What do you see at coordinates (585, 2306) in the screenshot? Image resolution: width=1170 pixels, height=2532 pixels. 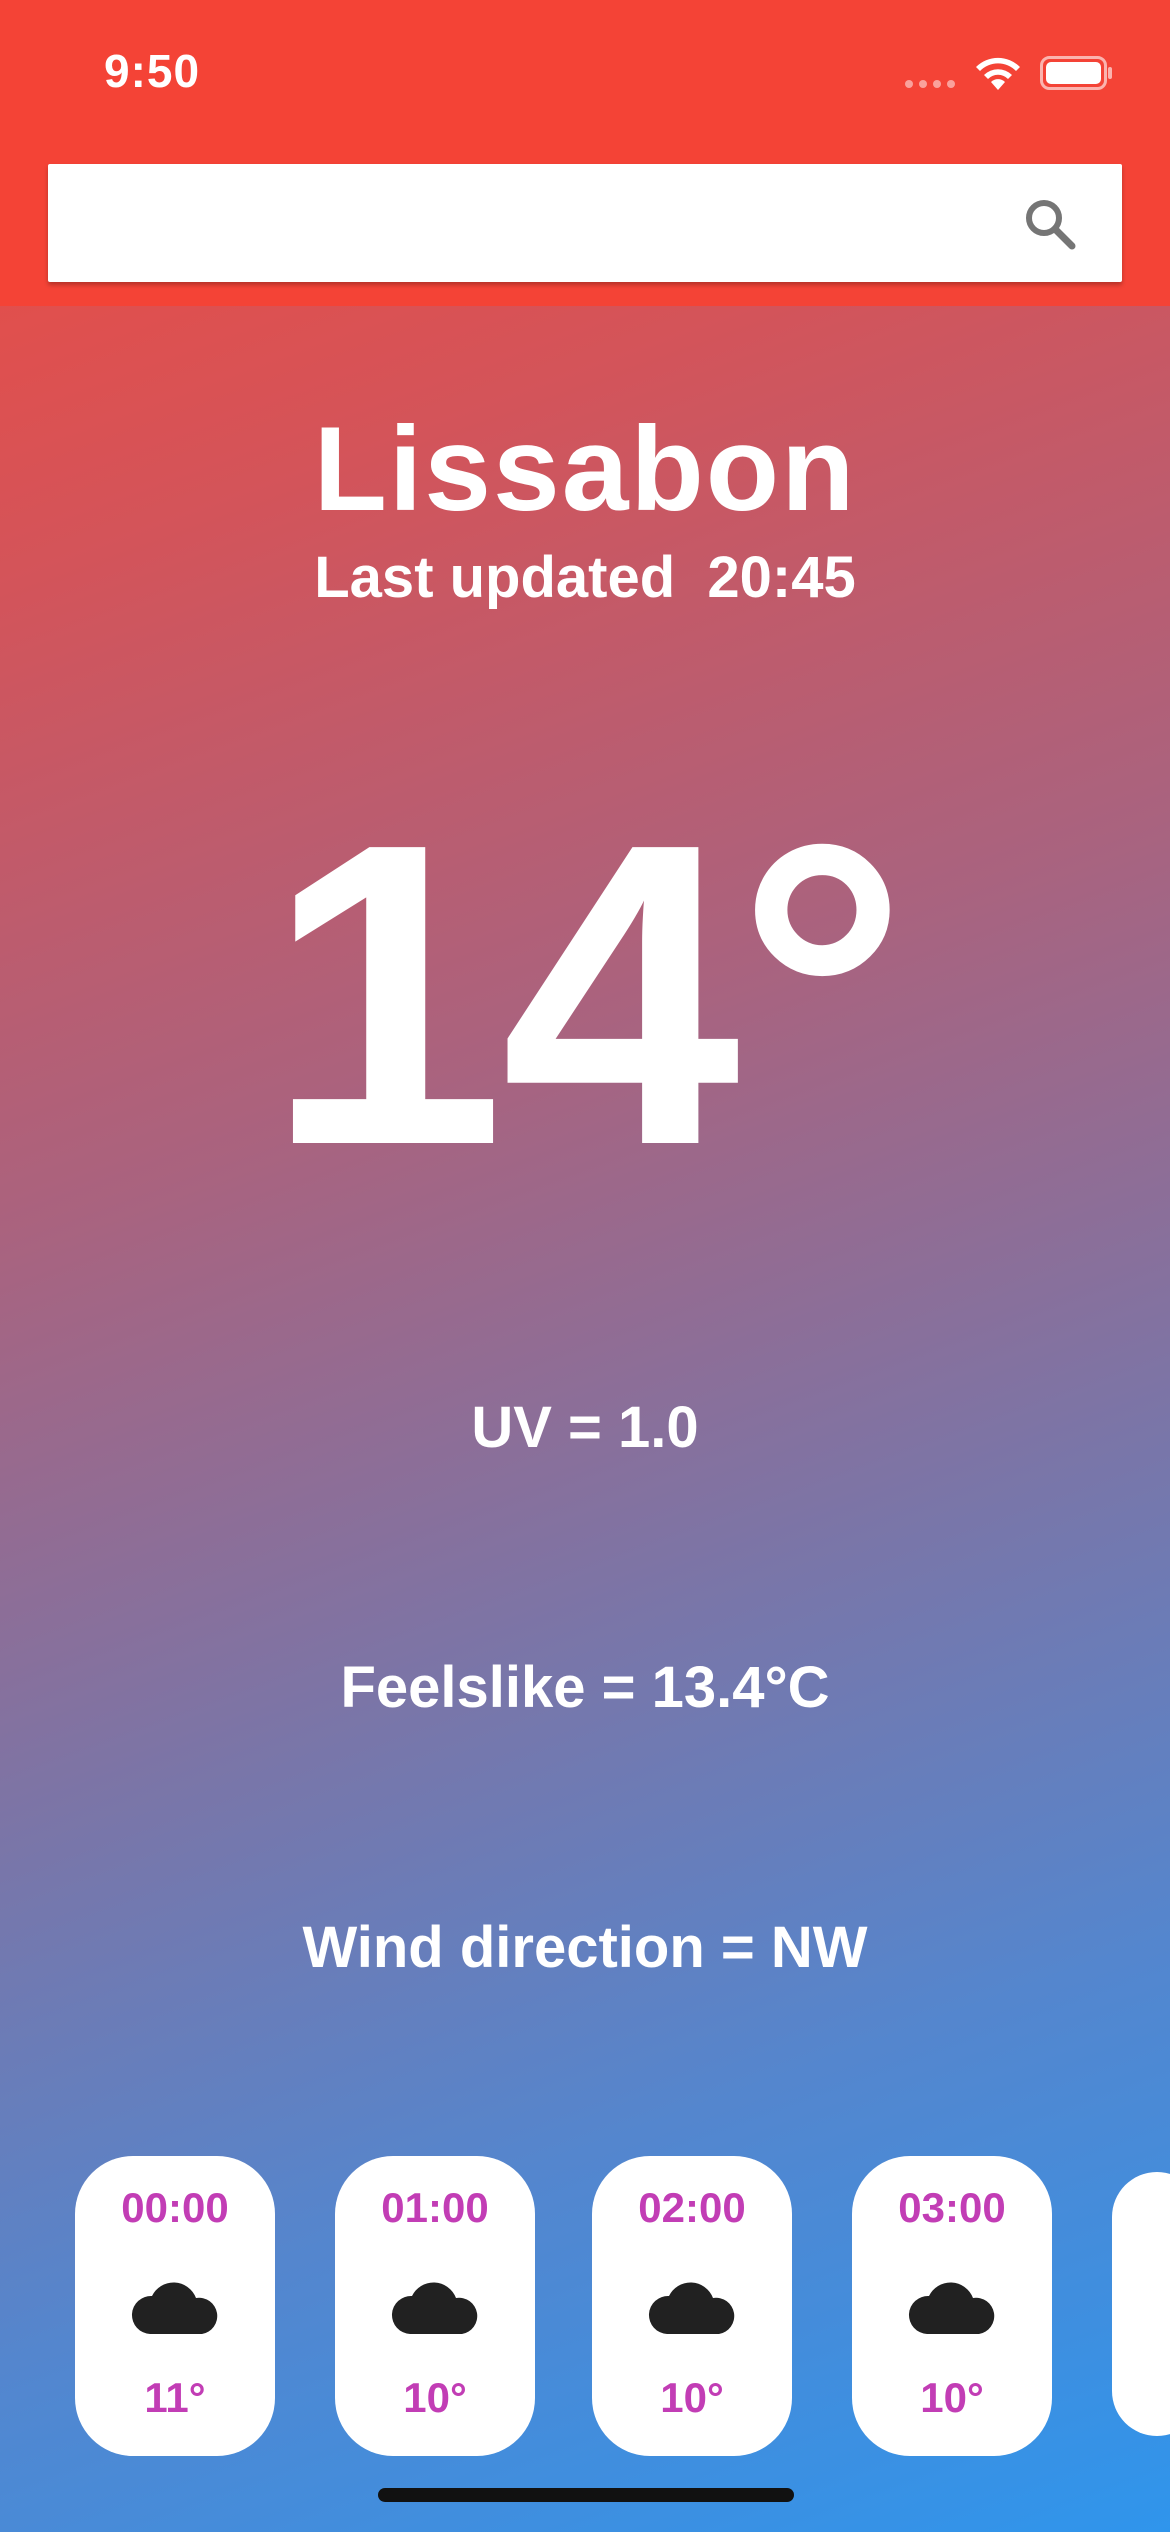 I see `hourly-forecast: 00:00 11° 01:00 10° 02:00 10° 03:00 10°` at bounding box center [585, 2306].